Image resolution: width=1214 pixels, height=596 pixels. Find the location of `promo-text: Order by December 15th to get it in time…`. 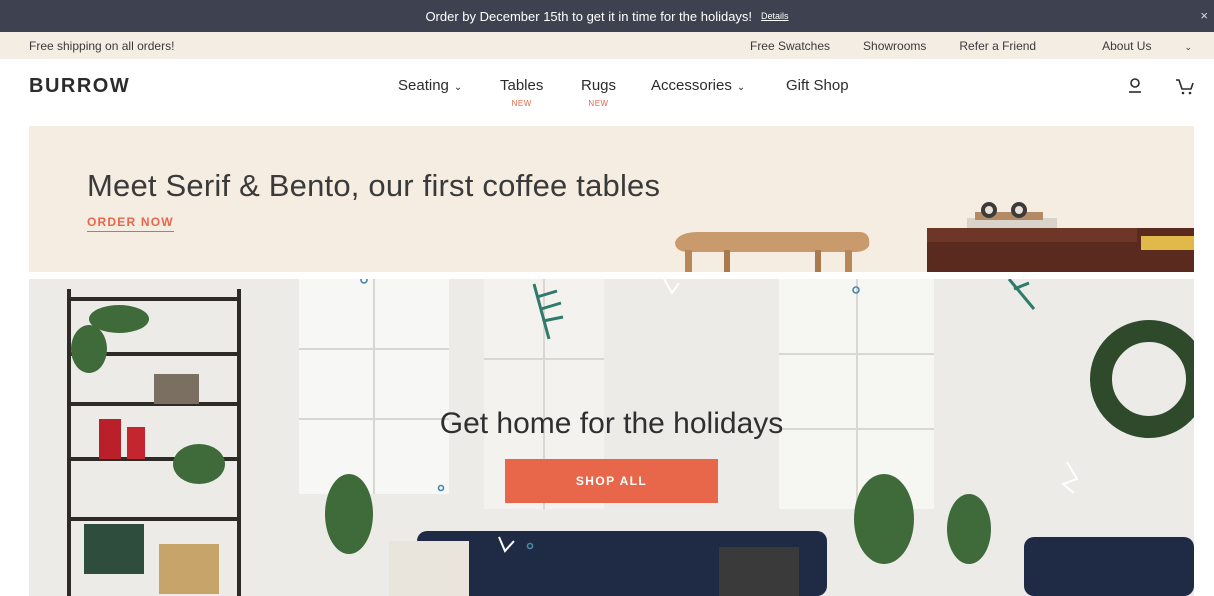

promo-text: Order by December 15th to get it in time… is located at coordinates (589, 16).